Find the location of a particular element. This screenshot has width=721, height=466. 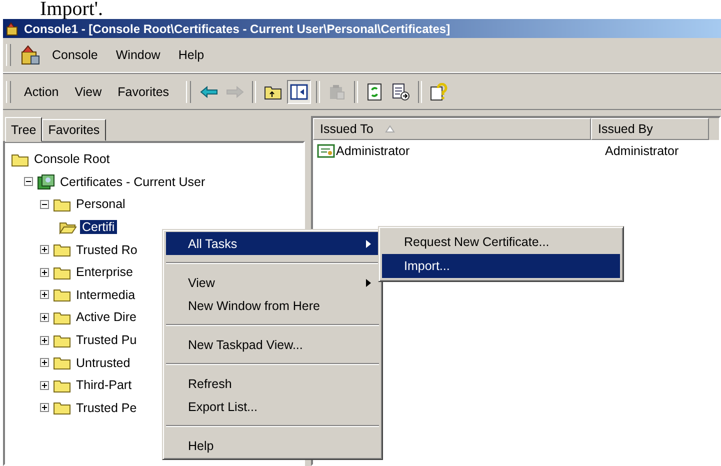

column-header: Issued By is located at coordinates (650, 129).